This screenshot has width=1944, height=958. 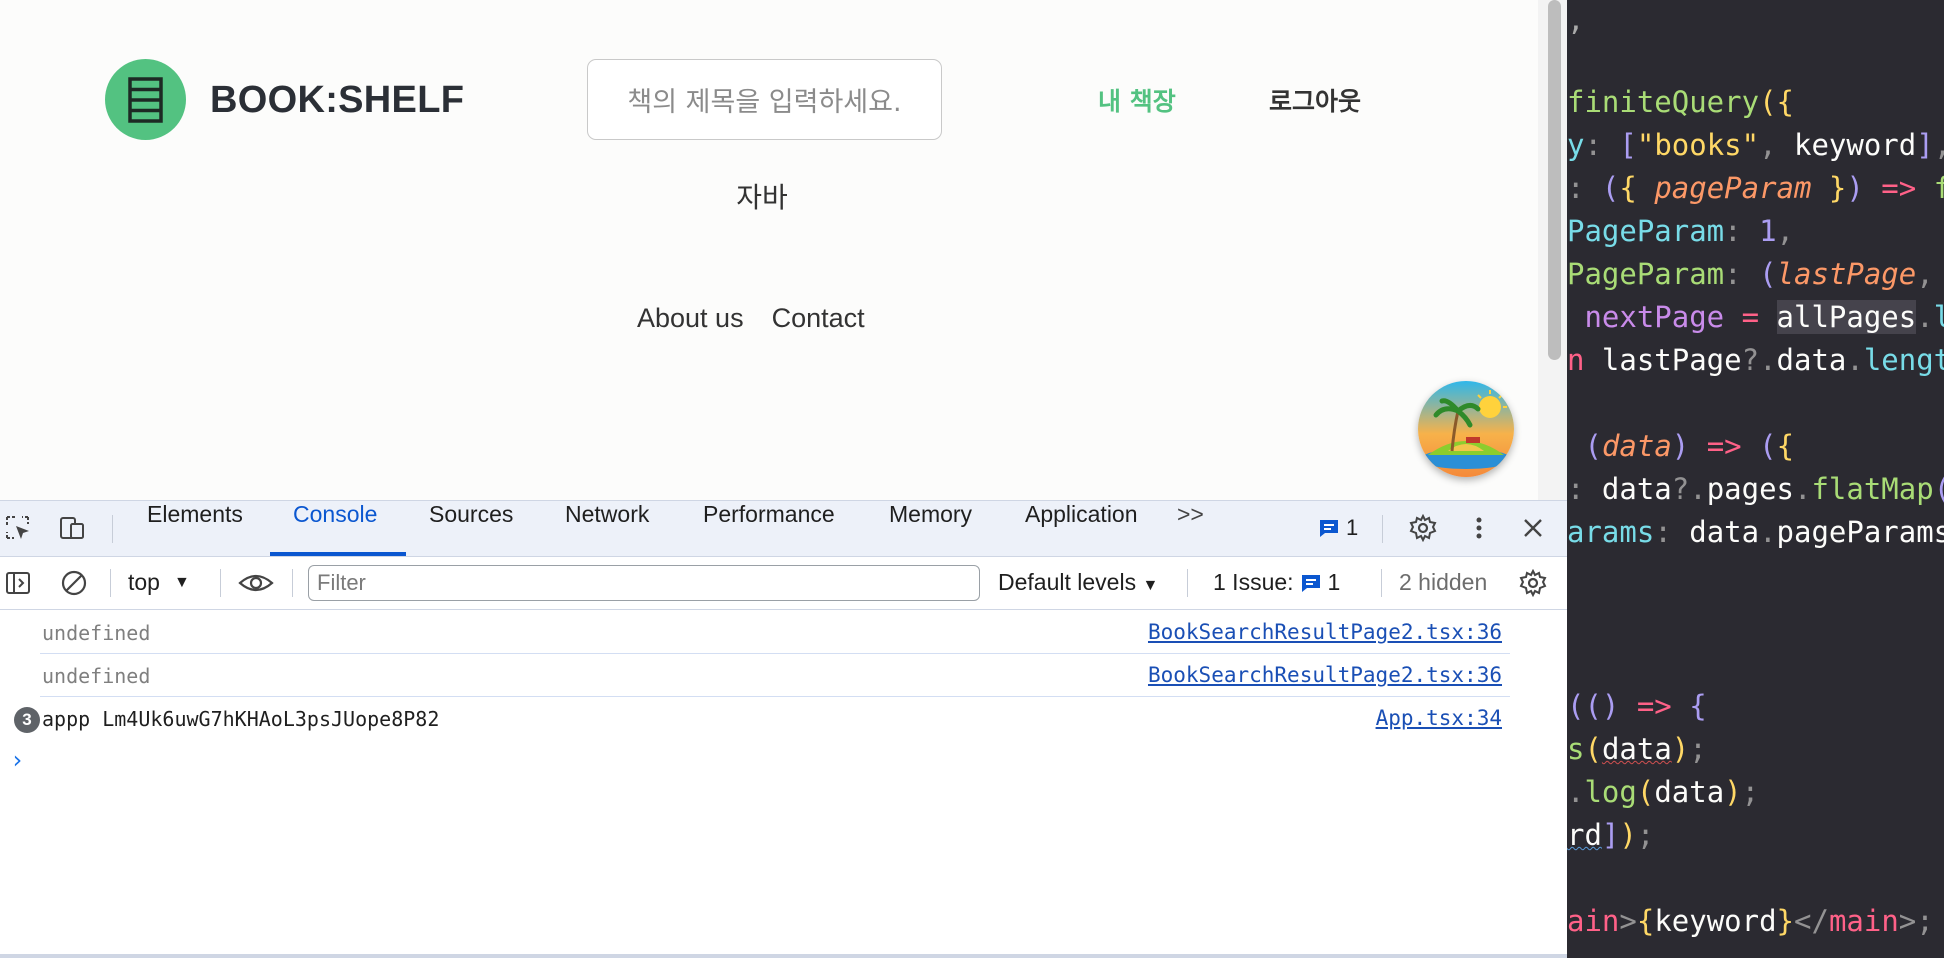 What do you see at coordinates (1067, 582) in the screenshot?
I see `log-levels-label: Default levels` at bounding box center [1067, 582].